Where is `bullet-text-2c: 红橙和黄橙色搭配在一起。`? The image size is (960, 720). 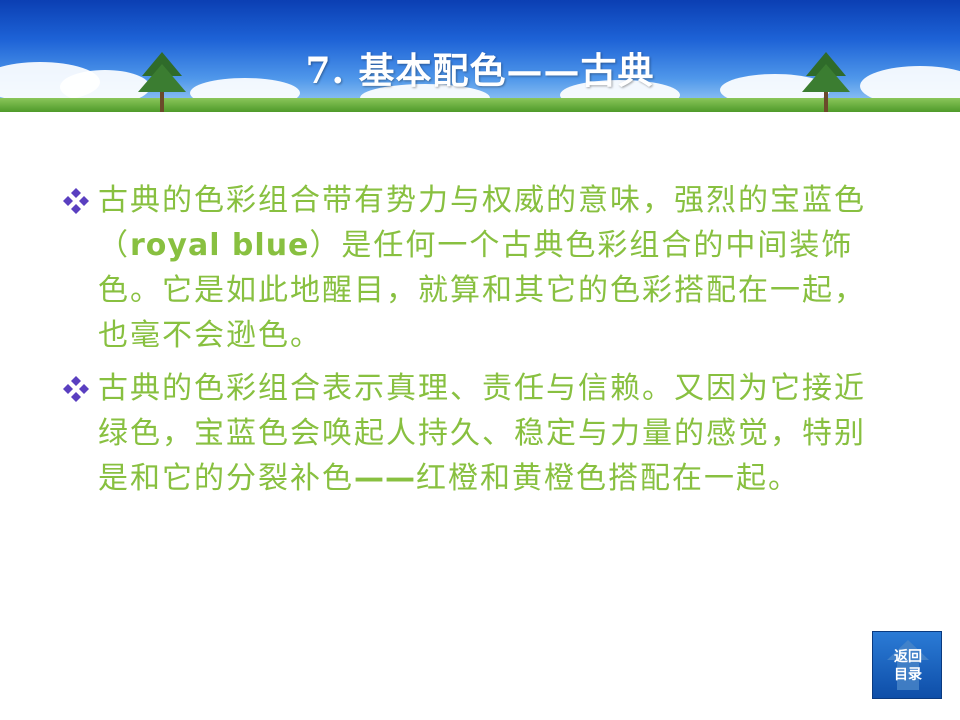
bullet-text-2c: 红橙和黄橙色搭配在一起。 is located at coordinates (608, 478).